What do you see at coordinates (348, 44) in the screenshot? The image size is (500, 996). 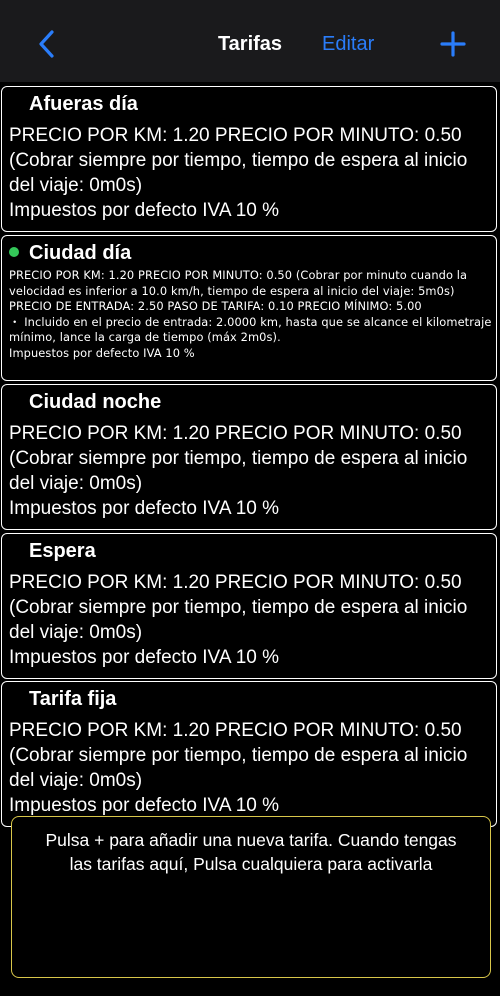 I see `edit-button: Editar` at bounding box center [348, 44].